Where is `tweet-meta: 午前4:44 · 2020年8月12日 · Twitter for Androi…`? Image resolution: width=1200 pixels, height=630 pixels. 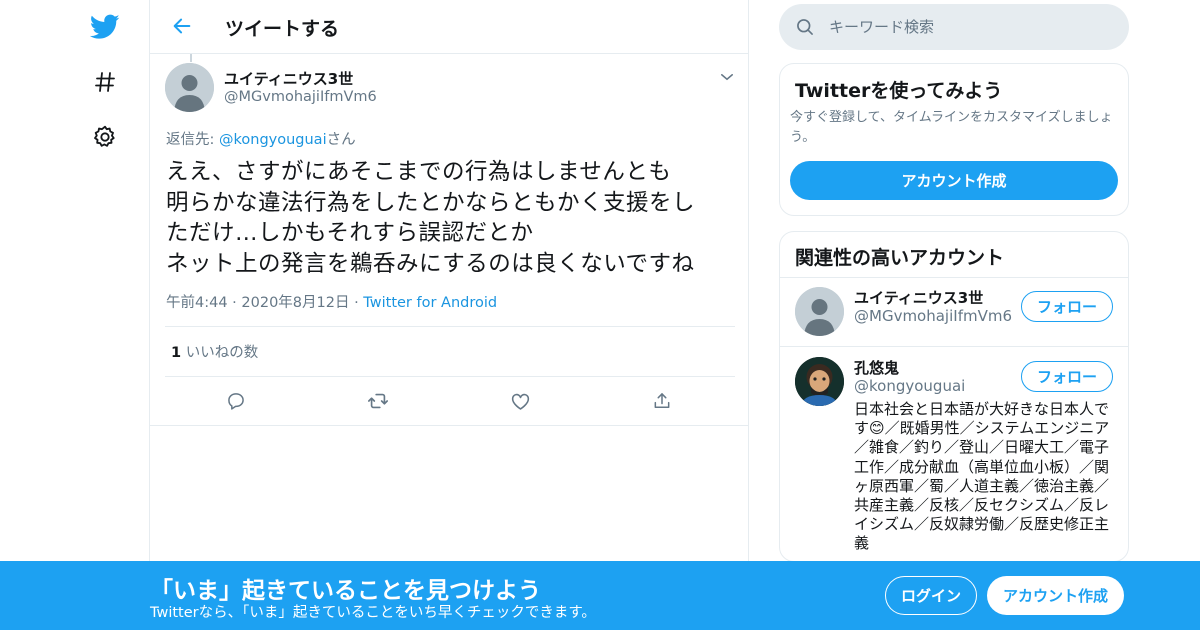 tweet-meta: 午前4:44 · 2020年8月12日 · Twitter for Androi… is located at coordinates (331, 301).